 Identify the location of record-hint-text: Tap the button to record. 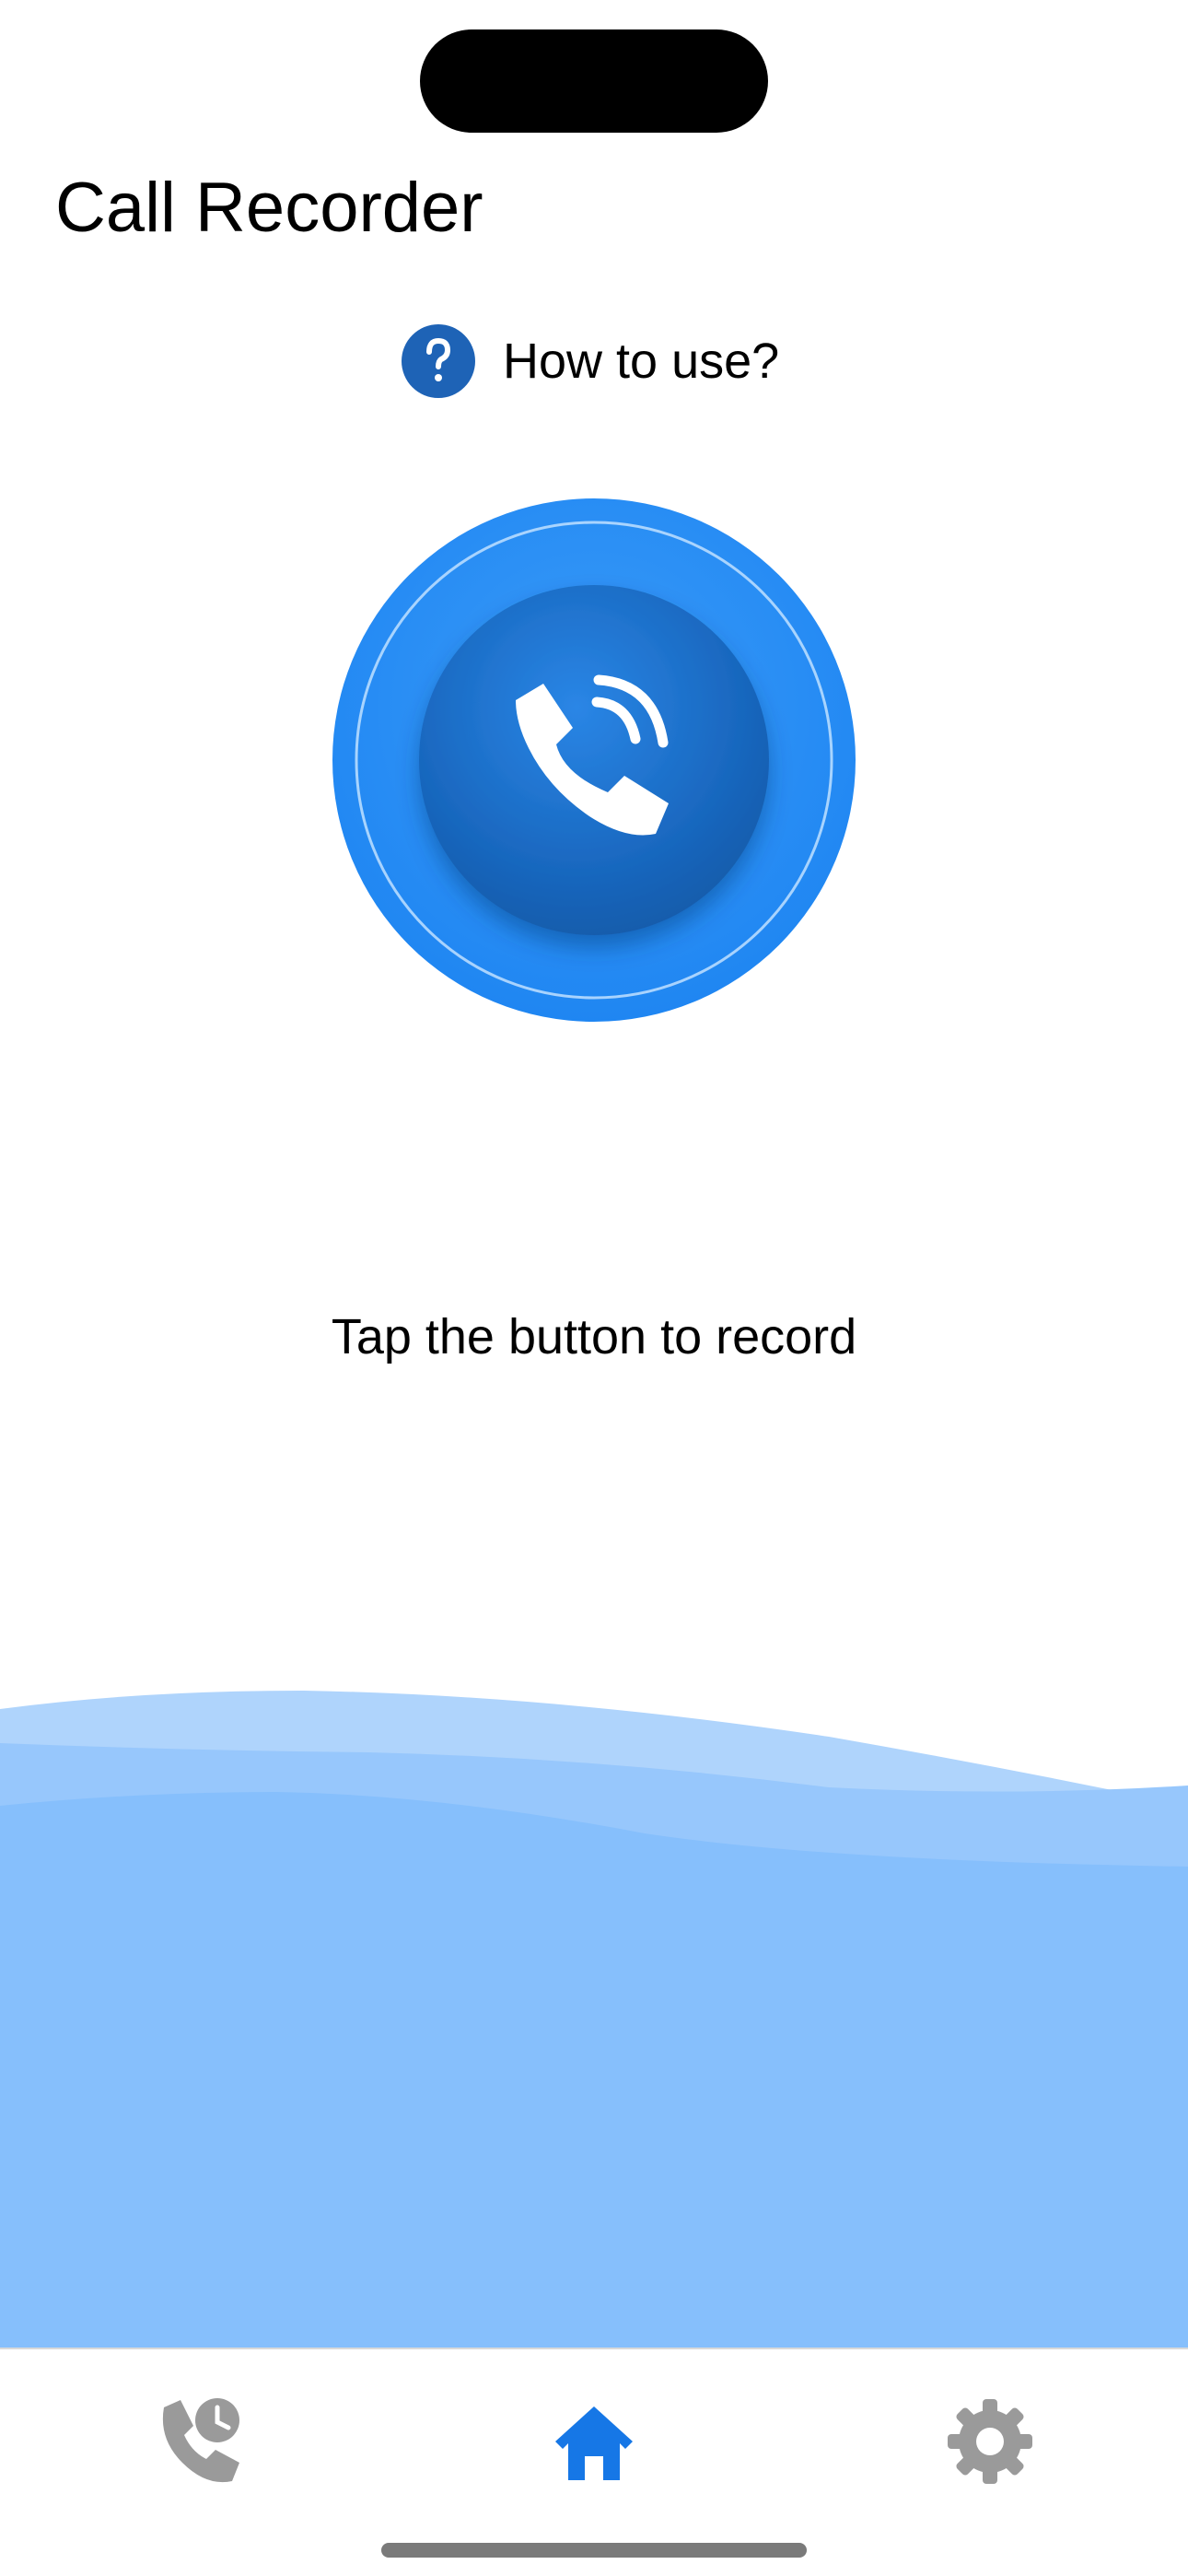
(594, 1336).